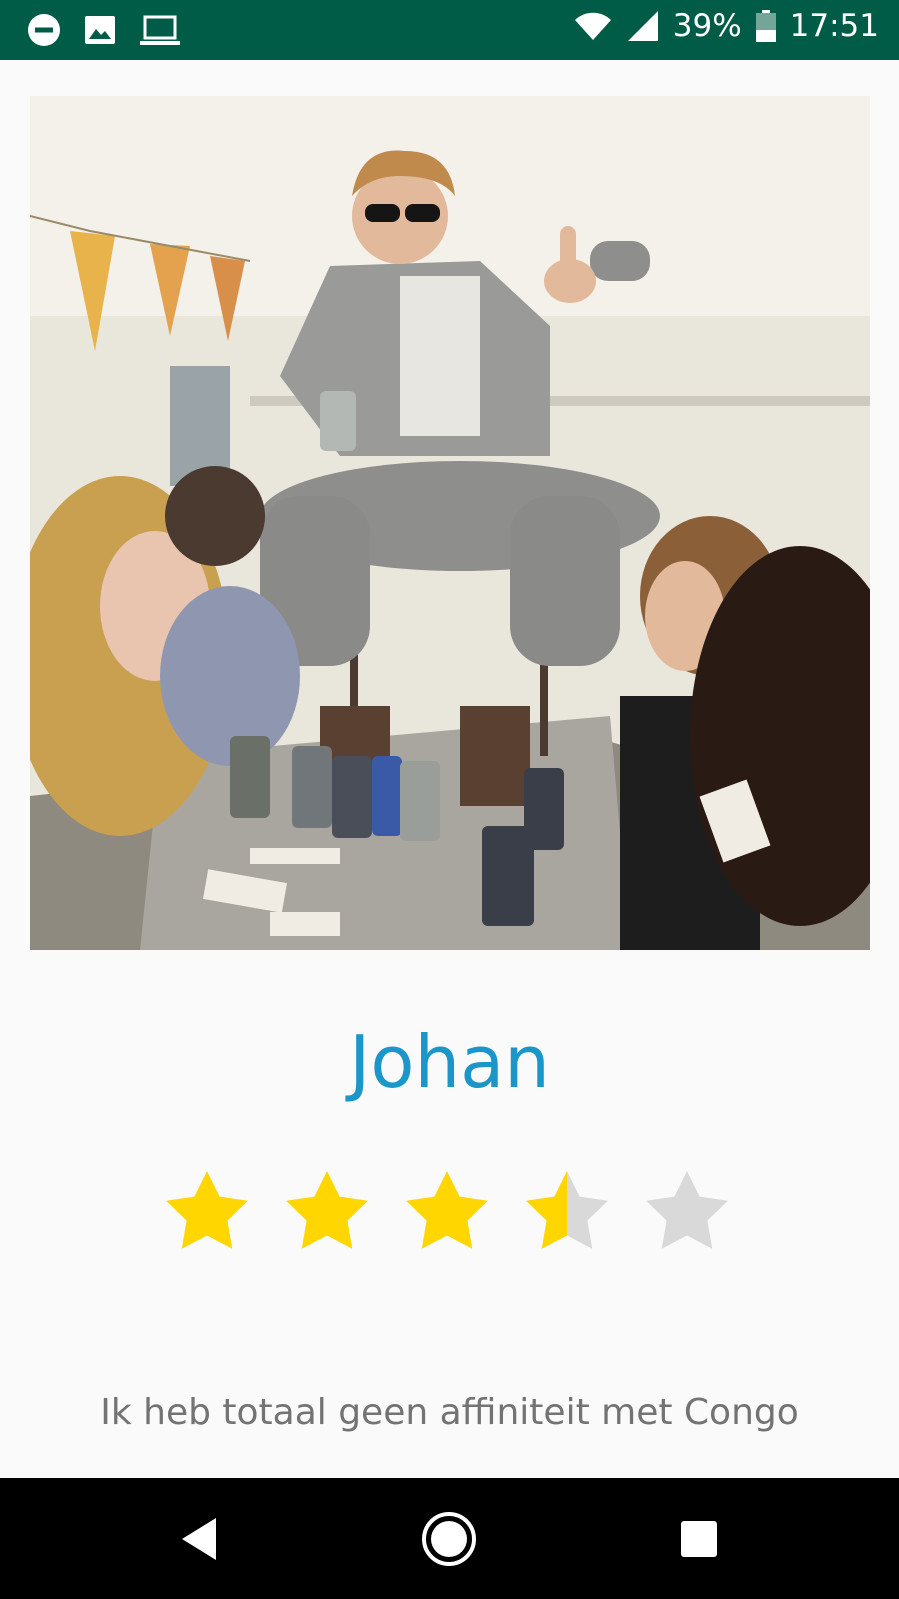 This screenshot has width=899, height=1599. What do you see at coordinates (160, 30) in the screenshot?
I see `laptop-icon` at bounding box center [160, 30].